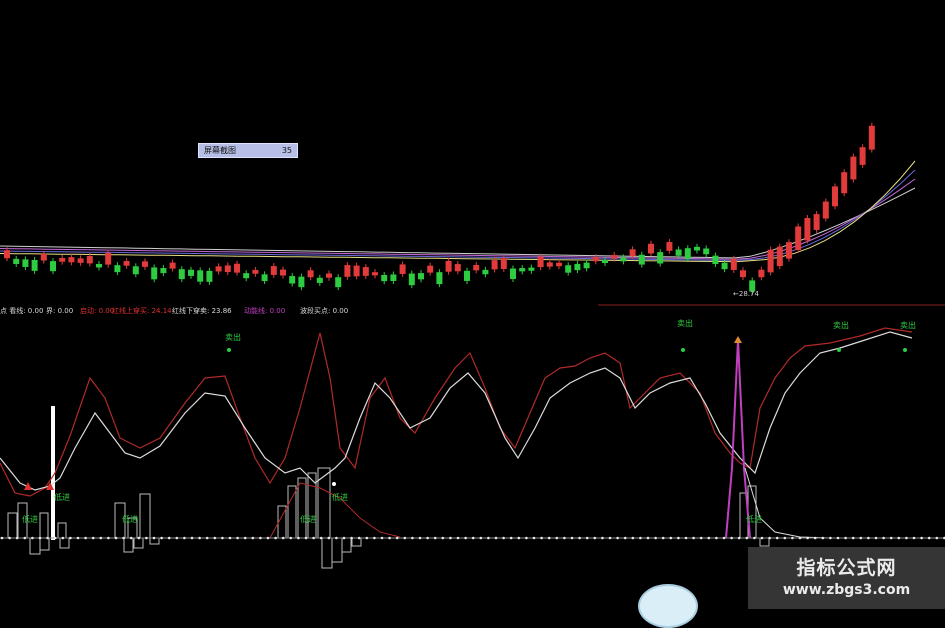 This screenshot has height=628, width=945. I want to click on legend-item-red-cross-sell: 红线下穿卖: 23.86, so click(202, 311).